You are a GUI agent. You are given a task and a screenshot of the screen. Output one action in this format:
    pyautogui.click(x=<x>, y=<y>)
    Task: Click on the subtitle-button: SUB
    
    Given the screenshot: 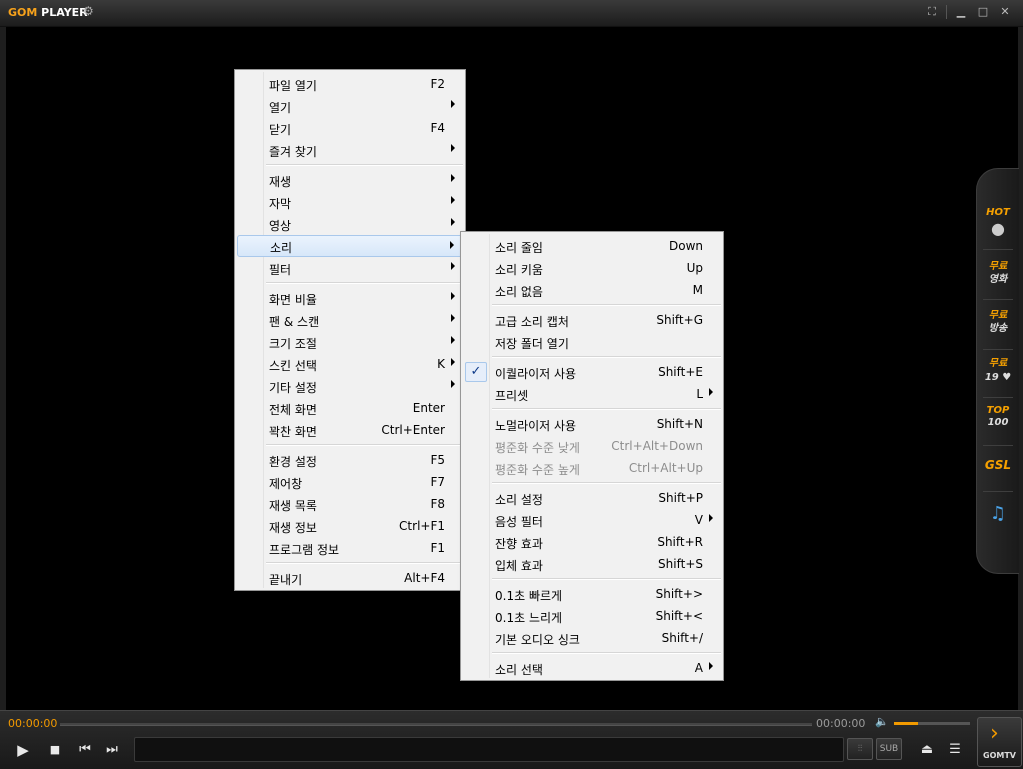 What is the action you would take?
    pyautogui.click(x=889, y=749)
    